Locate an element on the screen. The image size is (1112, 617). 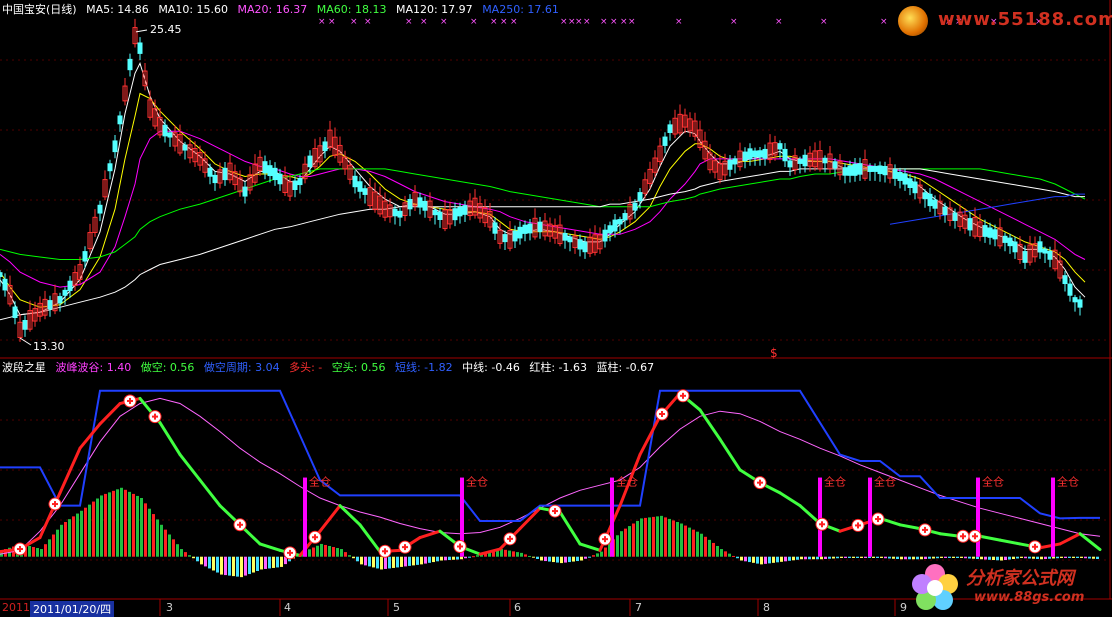
ma120-value: MA120: 17.97 is located at coordinates (434, 9).